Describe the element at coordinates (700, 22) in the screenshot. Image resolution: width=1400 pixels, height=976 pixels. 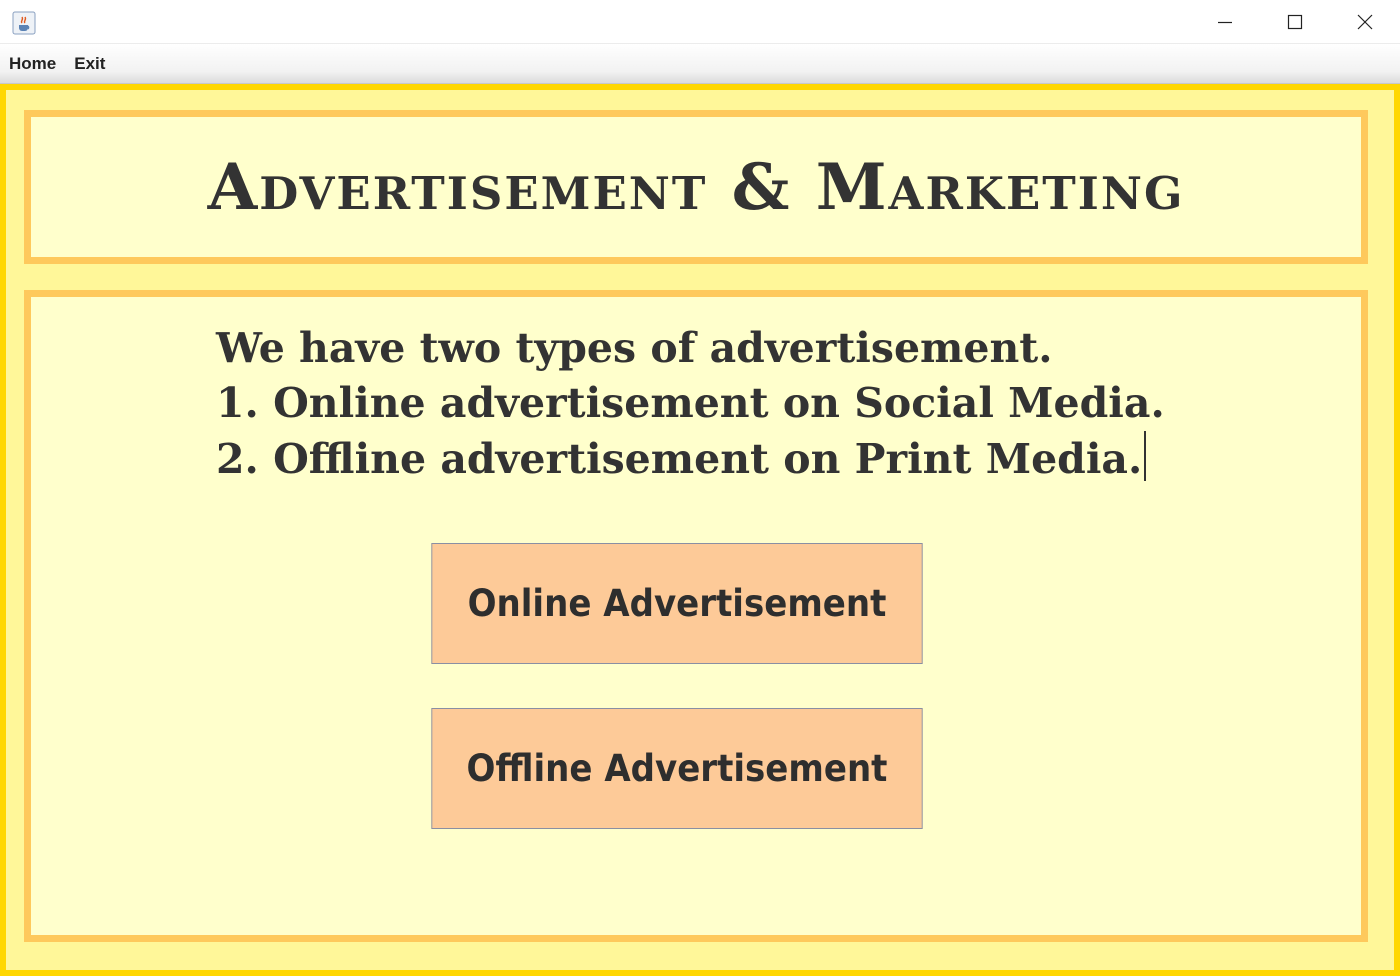
I see `title-bar` at that location.